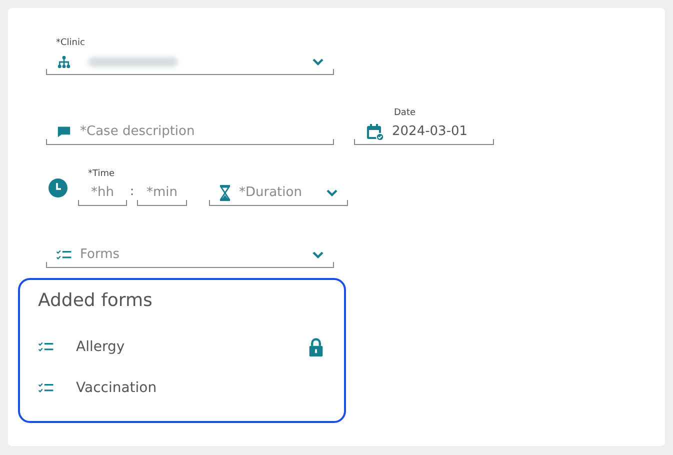 The height and width of the screenshot is (455, 673). I want to click on field-label: *Time, so click(102, 174).